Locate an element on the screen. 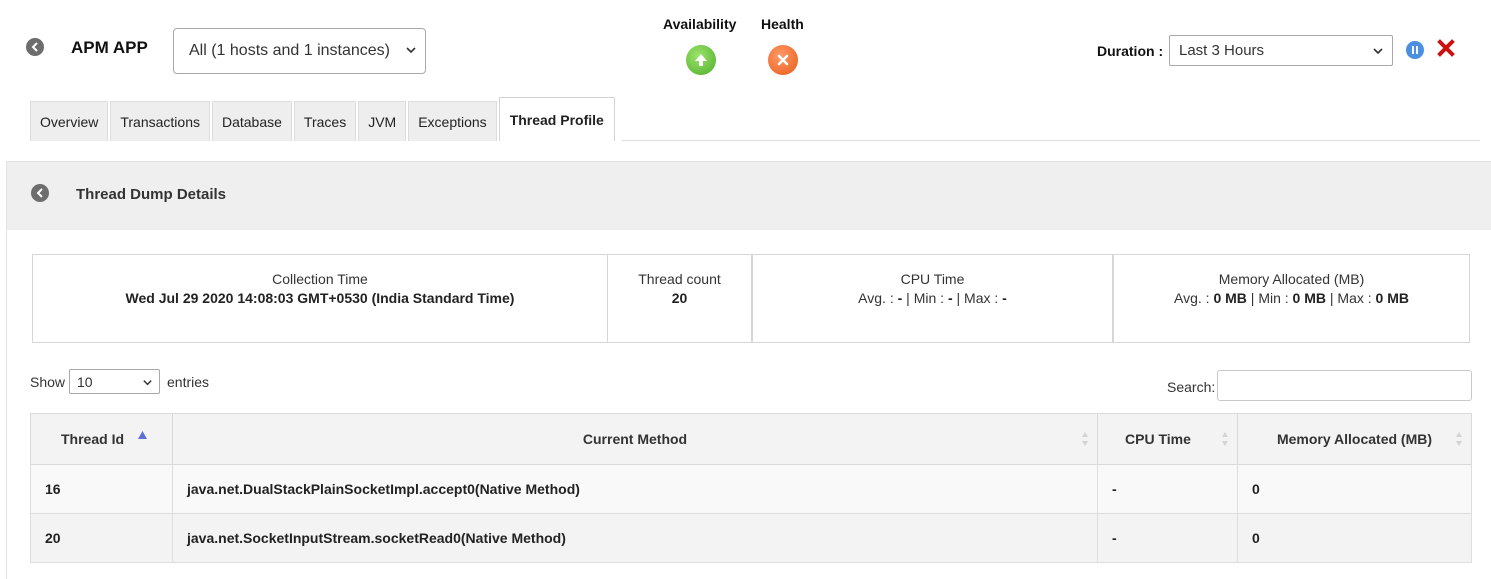  cpu-min-value: - is located at coordinates (950, 298).